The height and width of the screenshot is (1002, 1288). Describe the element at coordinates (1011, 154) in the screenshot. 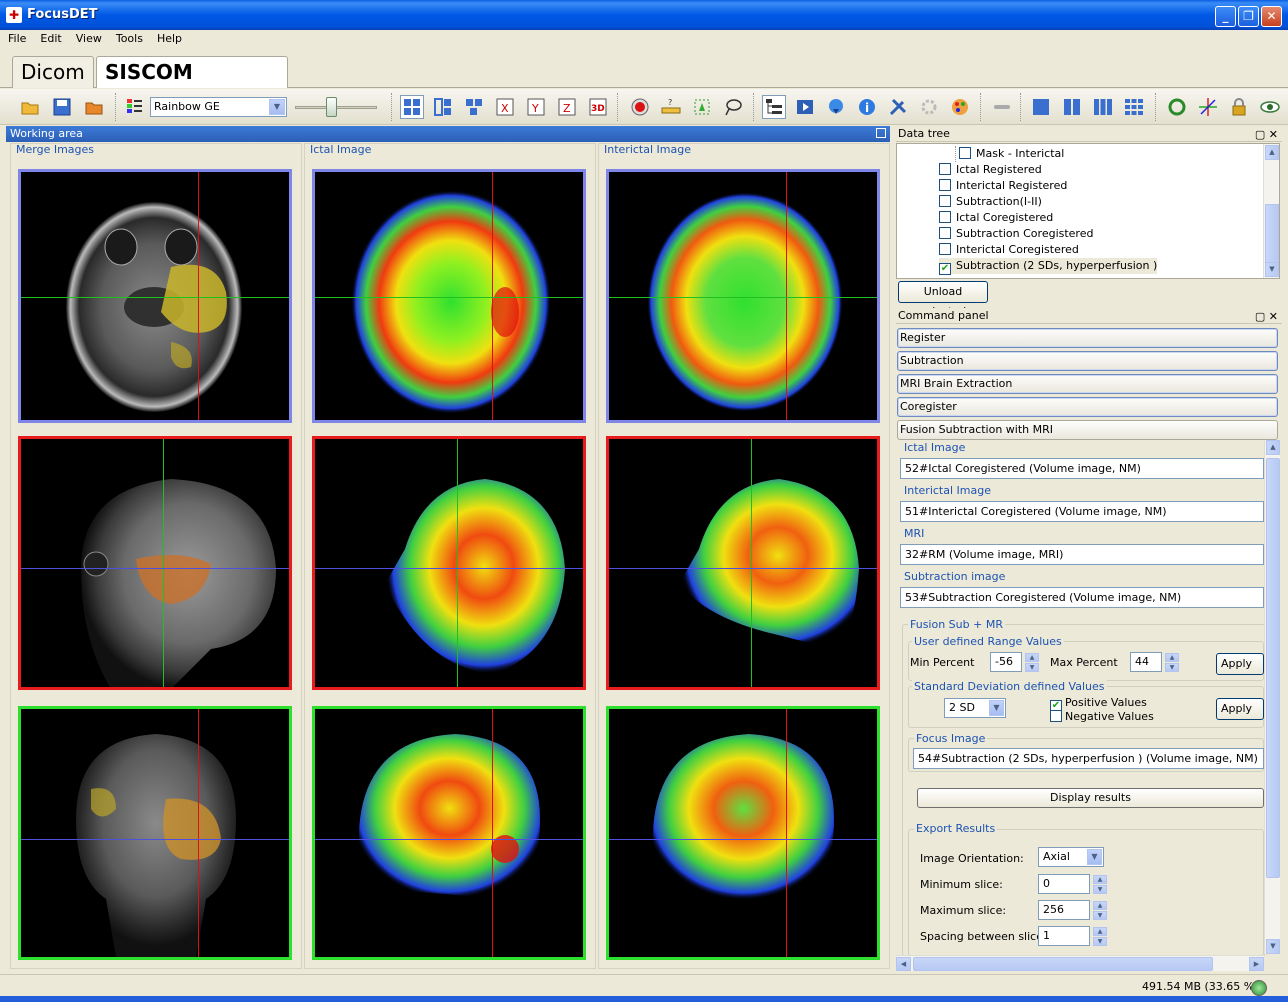

I see `tree-item: Mask - Interictal` at that location.